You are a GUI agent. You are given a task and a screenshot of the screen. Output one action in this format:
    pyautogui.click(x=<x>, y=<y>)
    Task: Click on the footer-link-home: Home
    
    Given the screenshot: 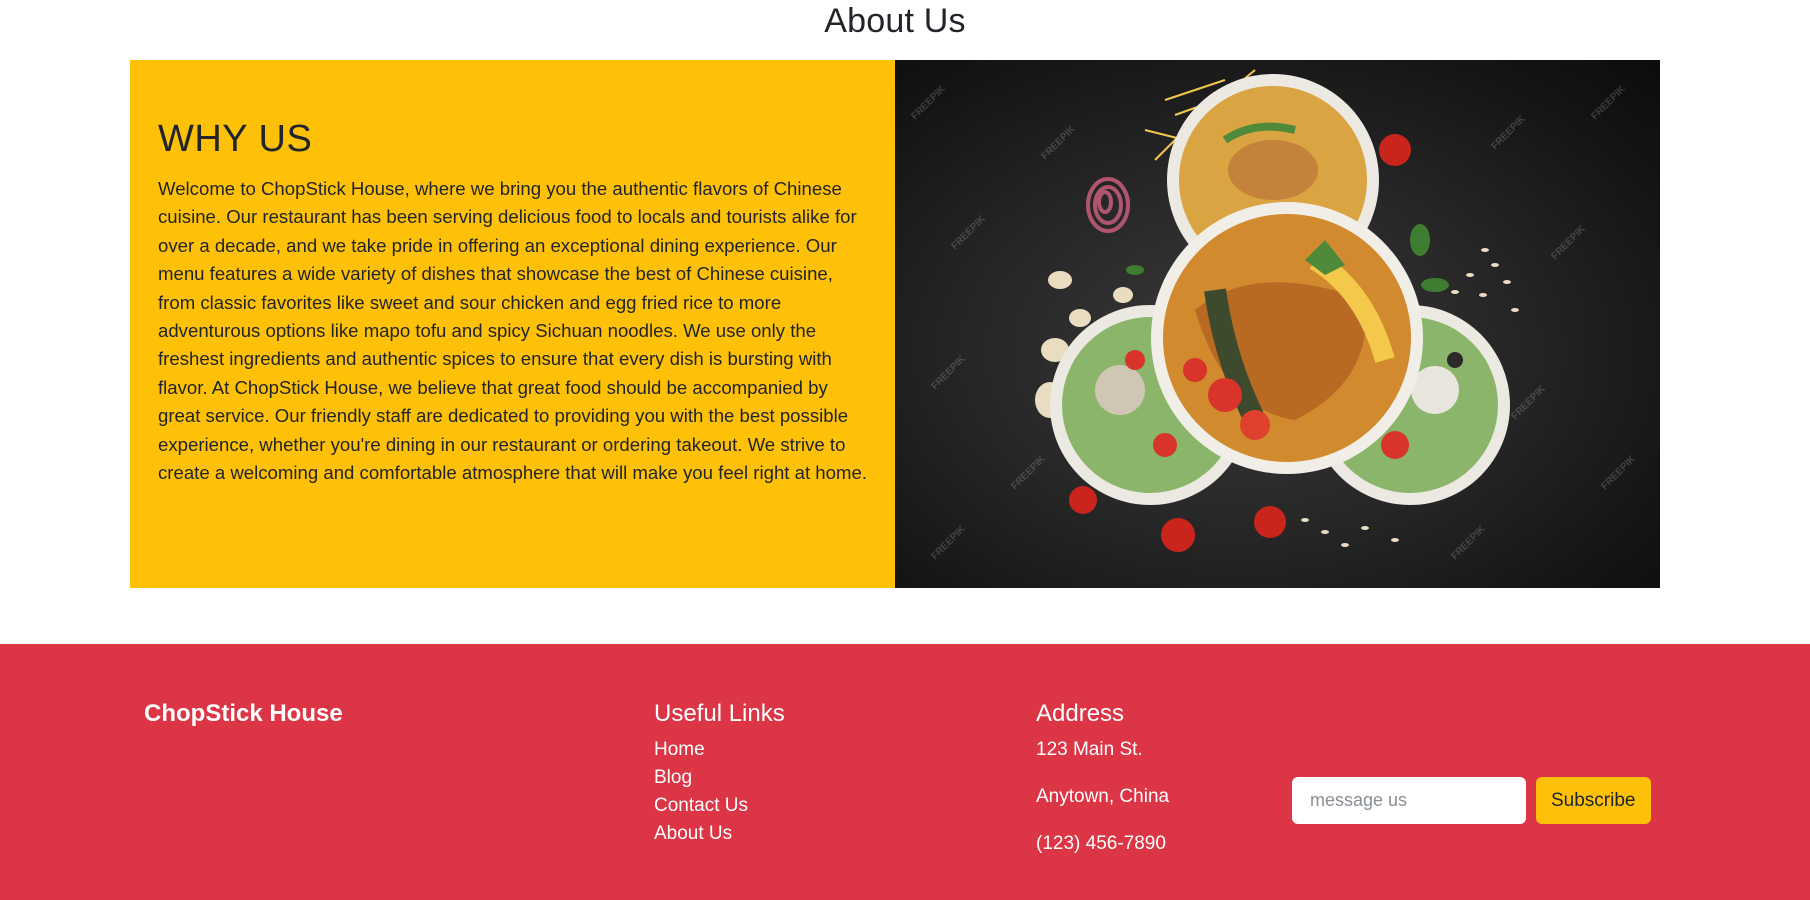 What is the action you would take?
    pyautogui.click(x=719, y=750)
    